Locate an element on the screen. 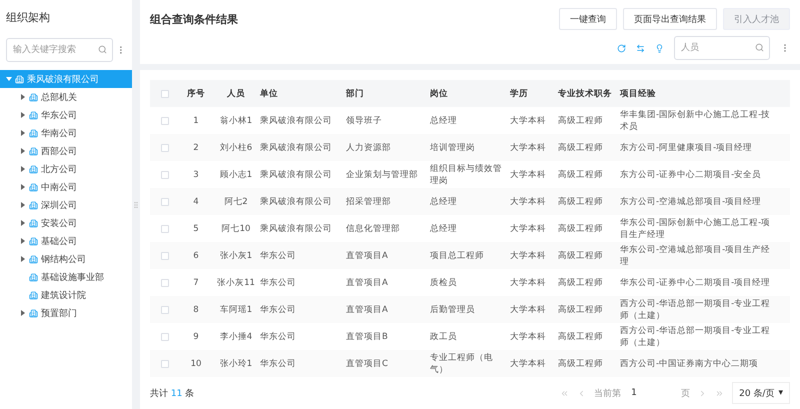 The width and height of the screenshot is (800, 409). caret-down-icon is located at coordinates (9, 79).